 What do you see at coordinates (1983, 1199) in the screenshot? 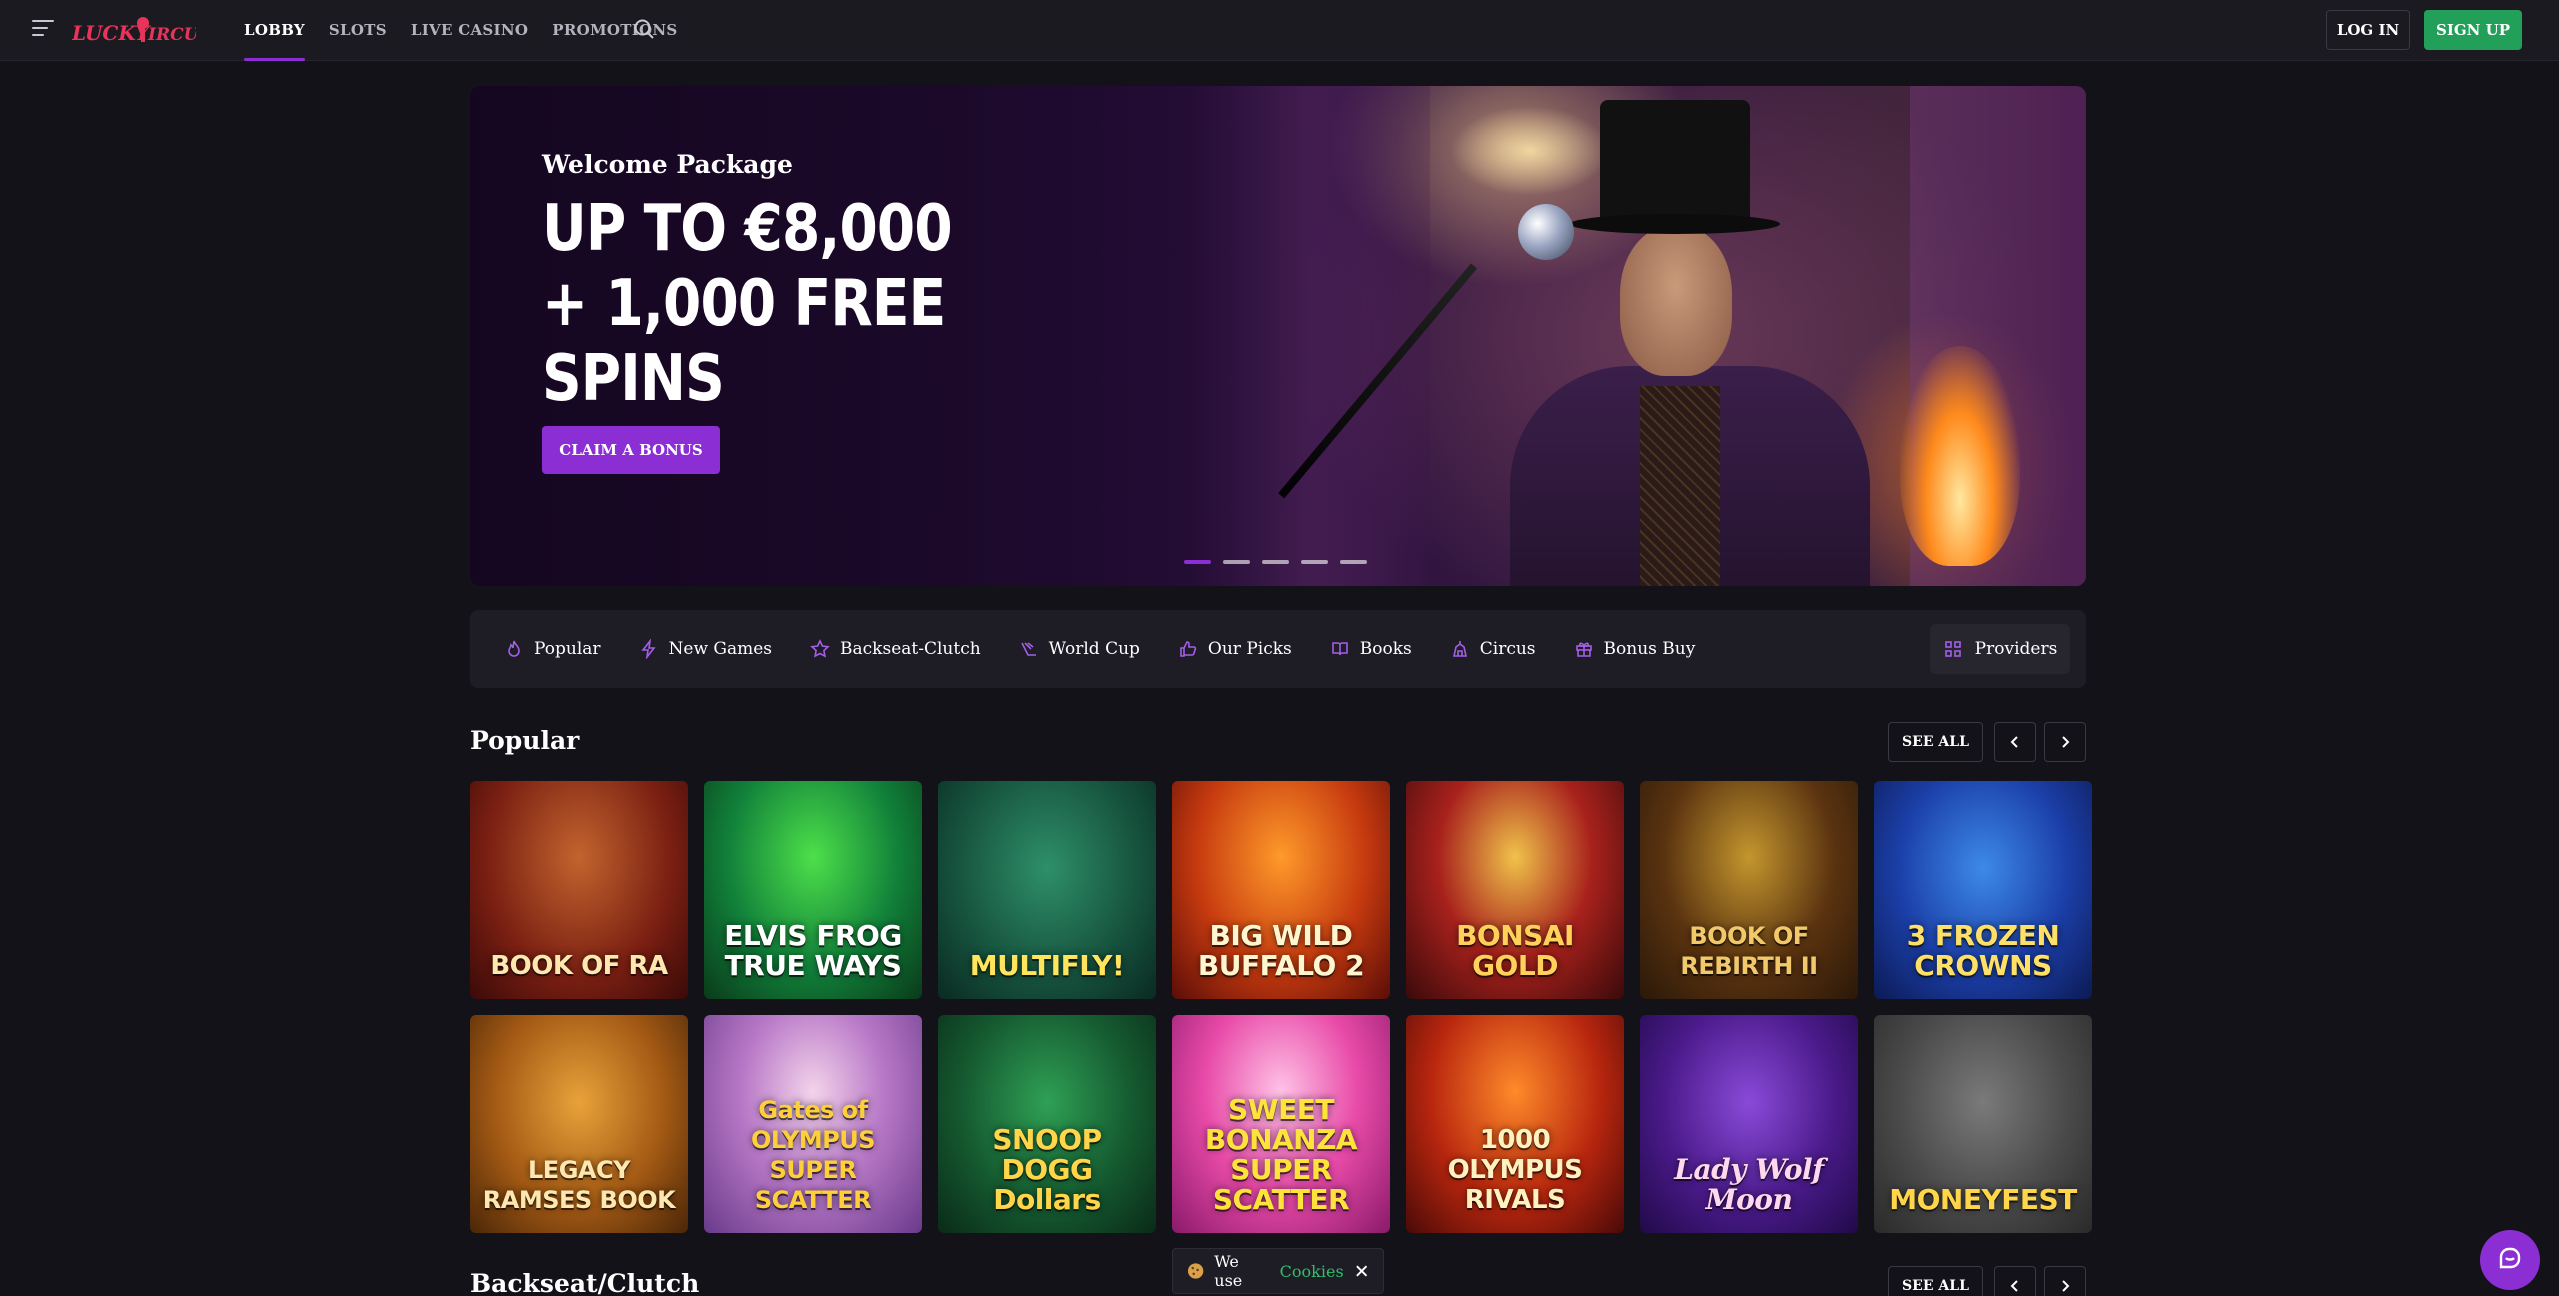
I see `game-title: MONEYFEST` at bounding box center [1983, 1199].